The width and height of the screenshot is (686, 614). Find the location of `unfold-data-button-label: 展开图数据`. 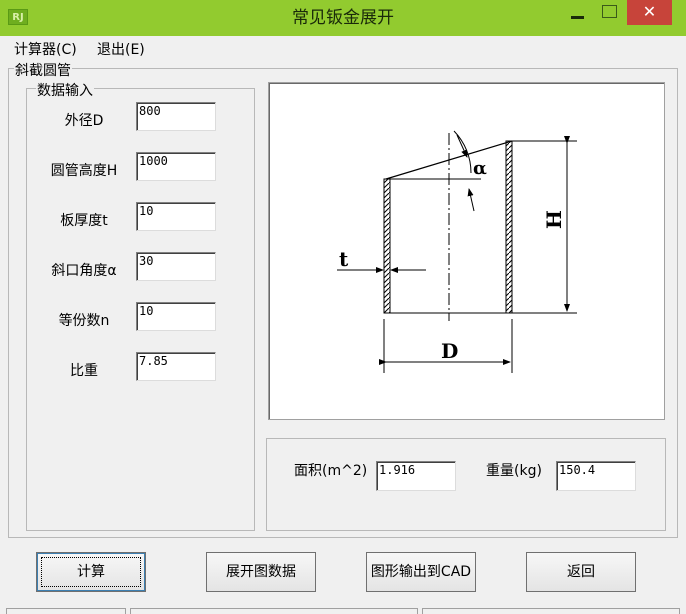

unfold-data-button-label: 展开图数据 is located at coordinates (261, 572).